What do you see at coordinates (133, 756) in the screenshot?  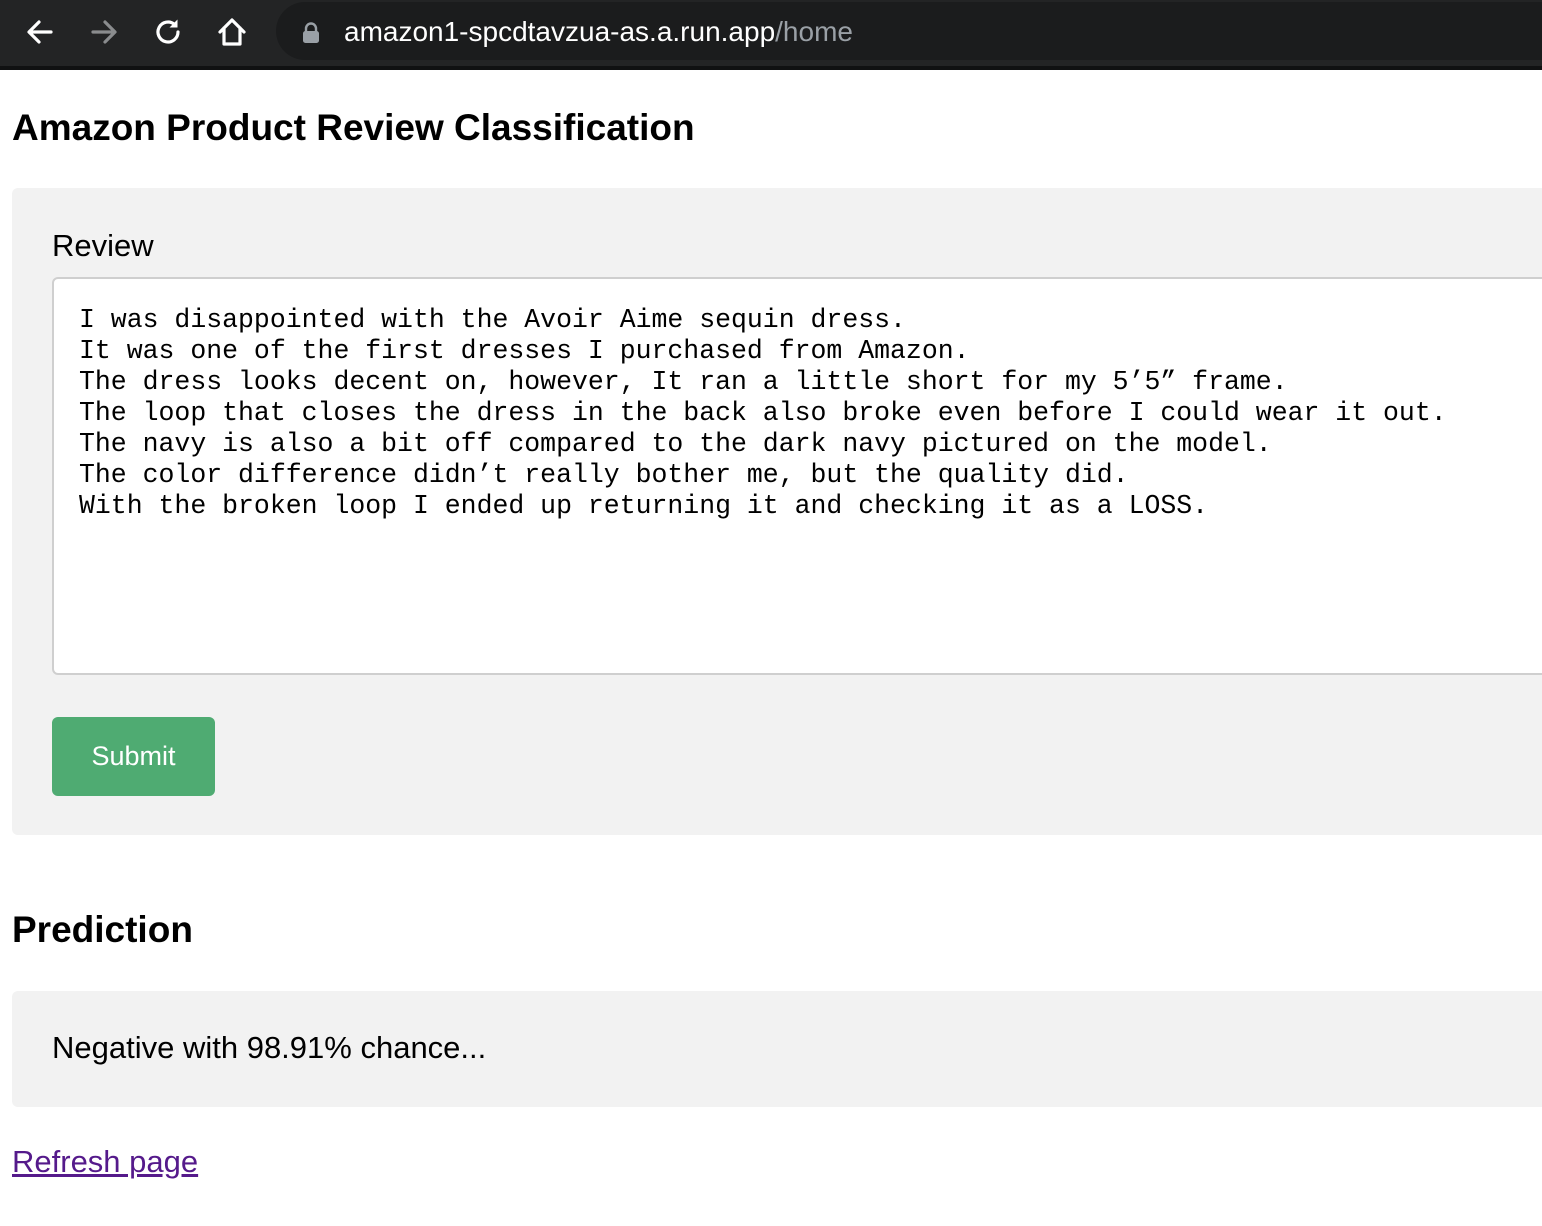 I see `submit-button: Submit` at bounding box center [133, 756].